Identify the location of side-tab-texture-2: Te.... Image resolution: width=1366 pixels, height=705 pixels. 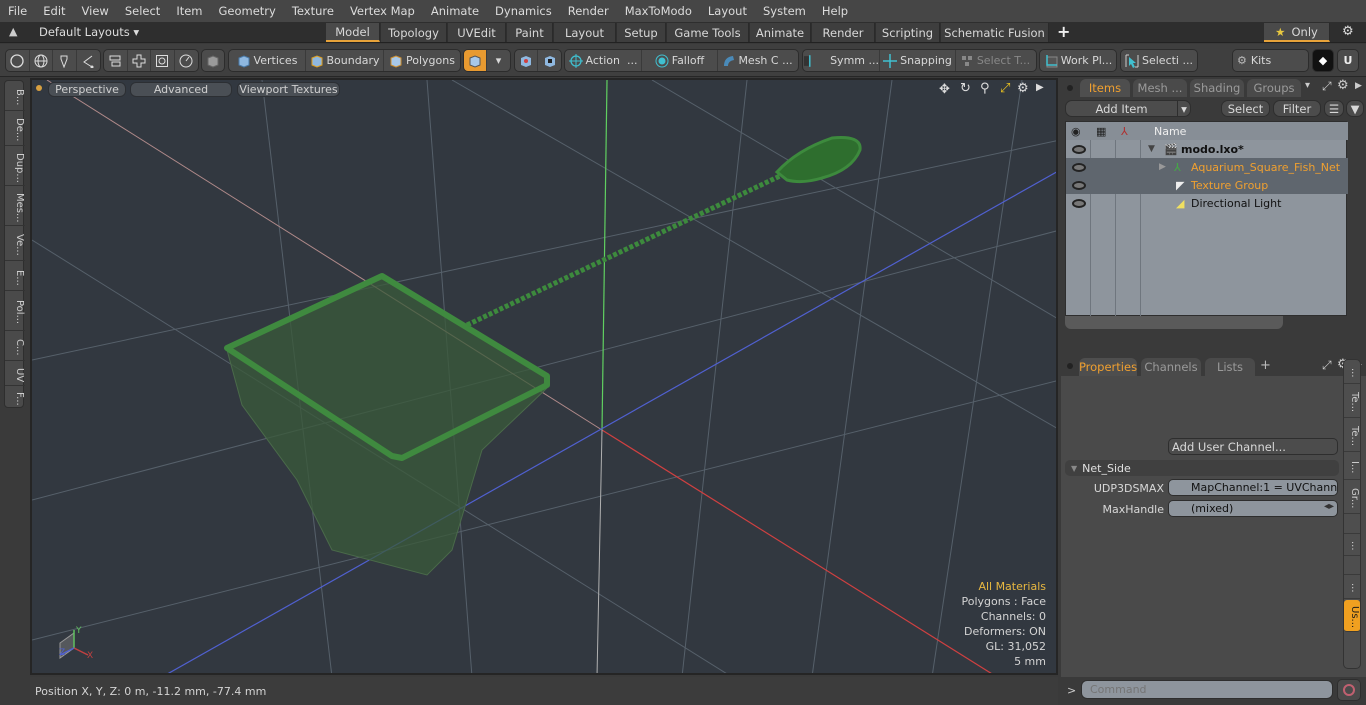
(1352, 435).